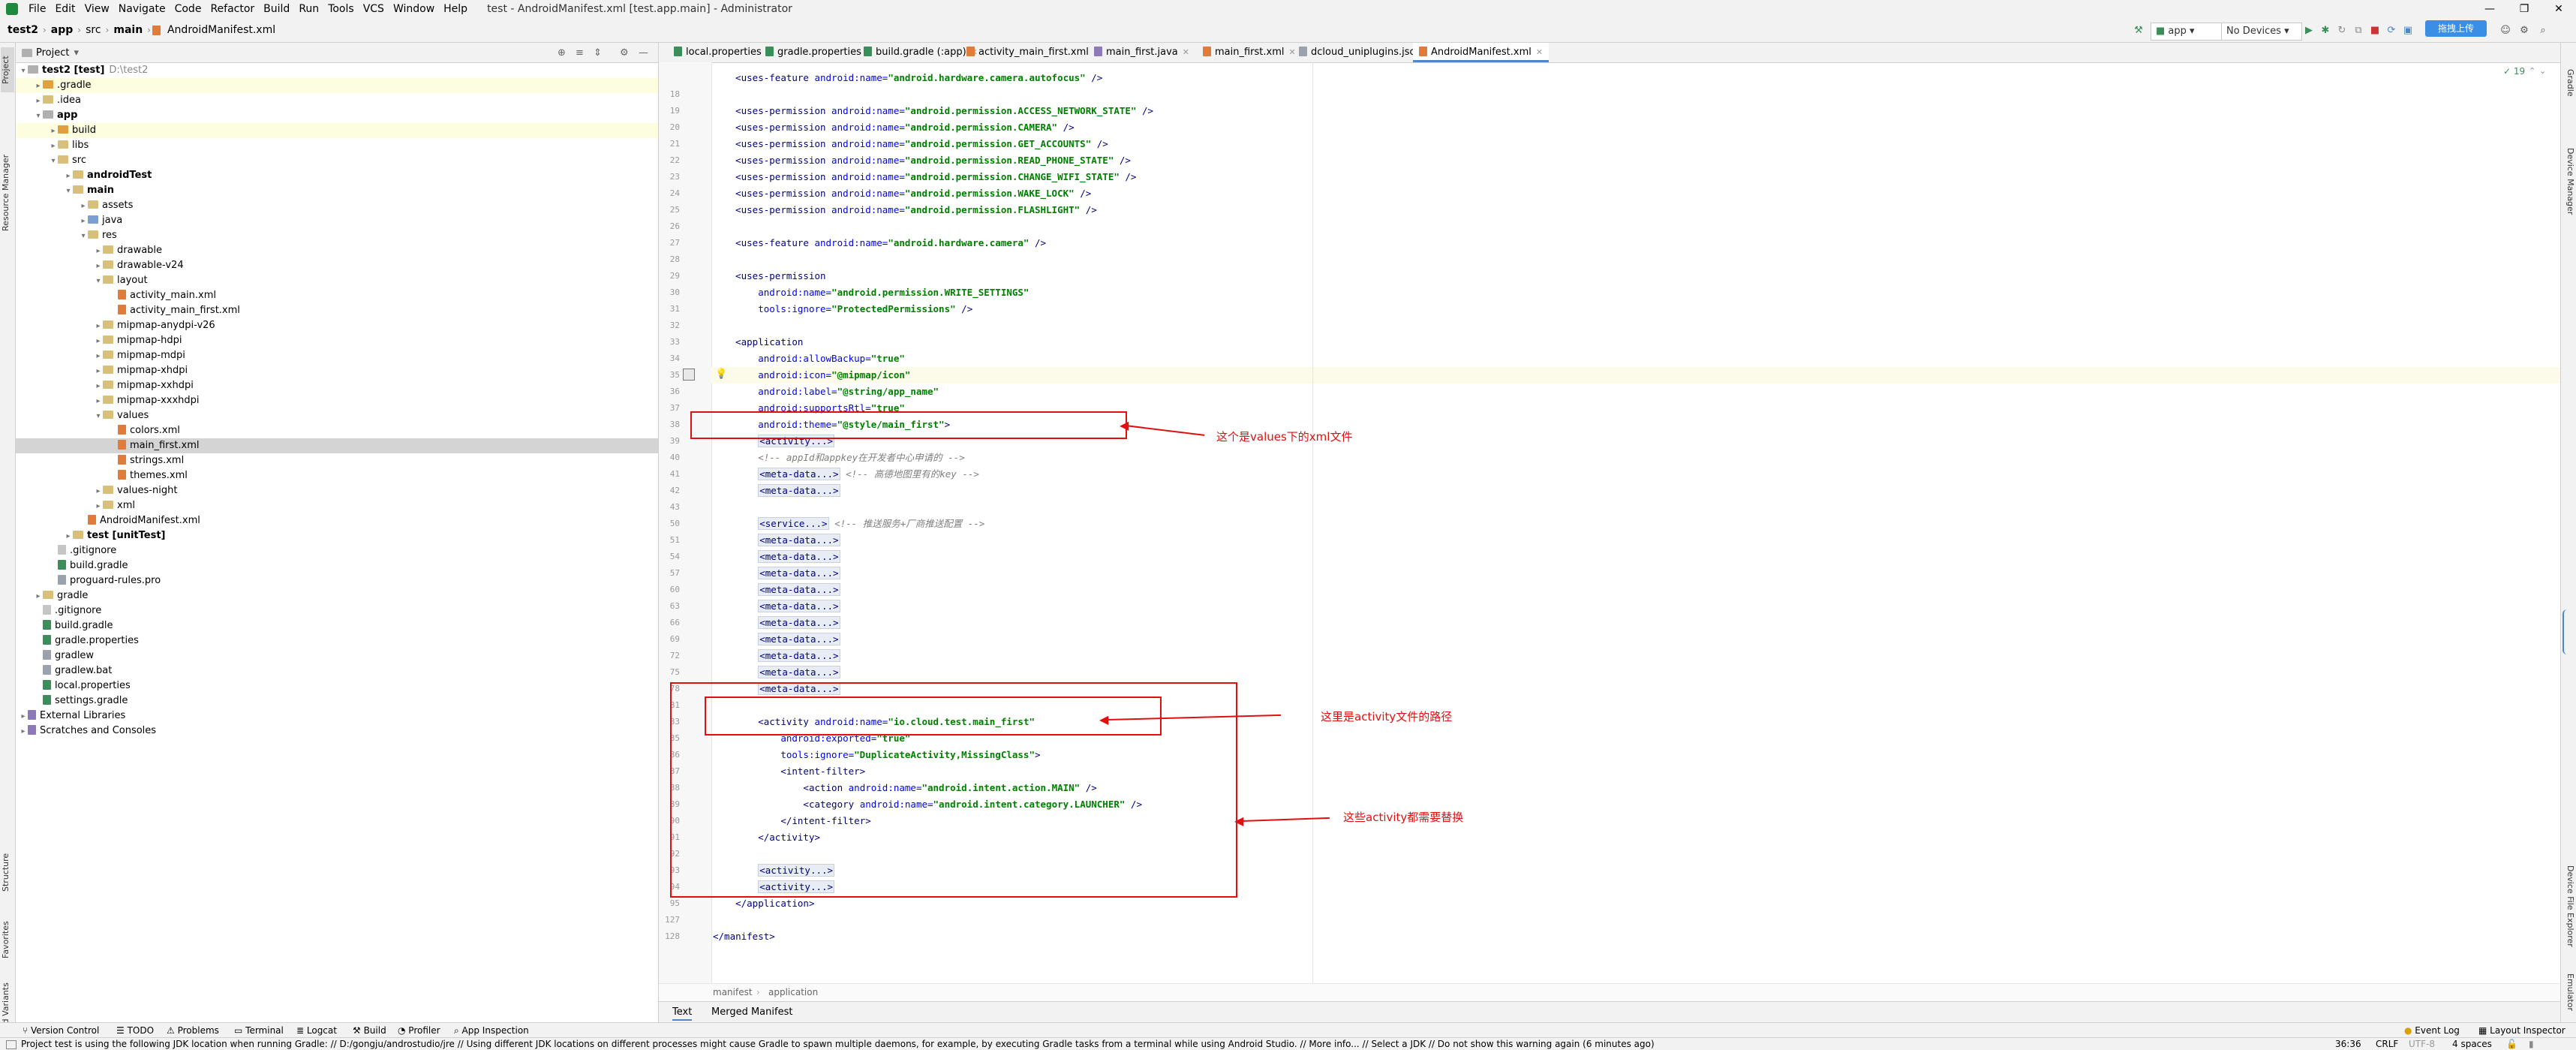 This screenshot has height=1050, width=2576. What do you see at coordinates (2456, 29) in the screenshot?
I see `upload-button: 拖拽上传` at bounding box center [2456, 29].